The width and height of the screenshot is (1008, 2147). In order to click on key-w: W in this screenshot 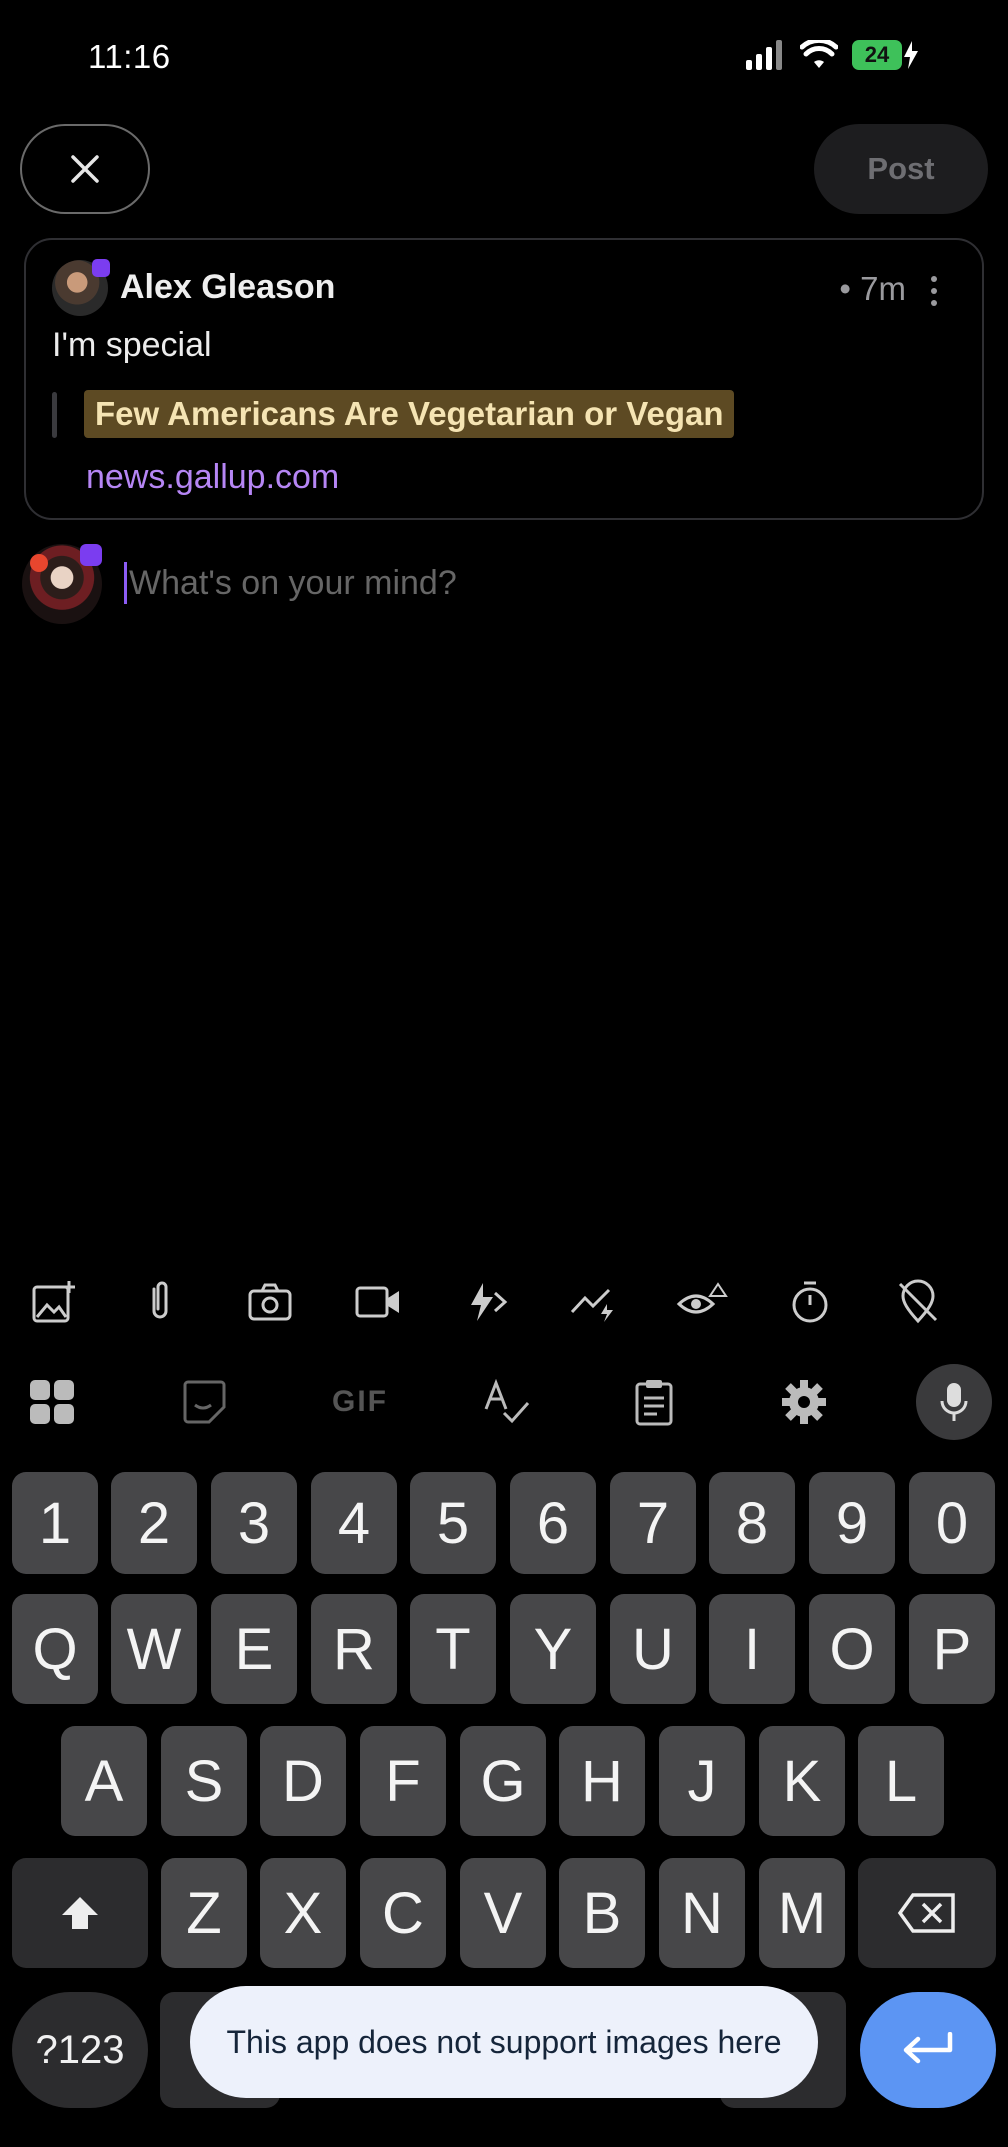, I will do `click(154, 1649)`.